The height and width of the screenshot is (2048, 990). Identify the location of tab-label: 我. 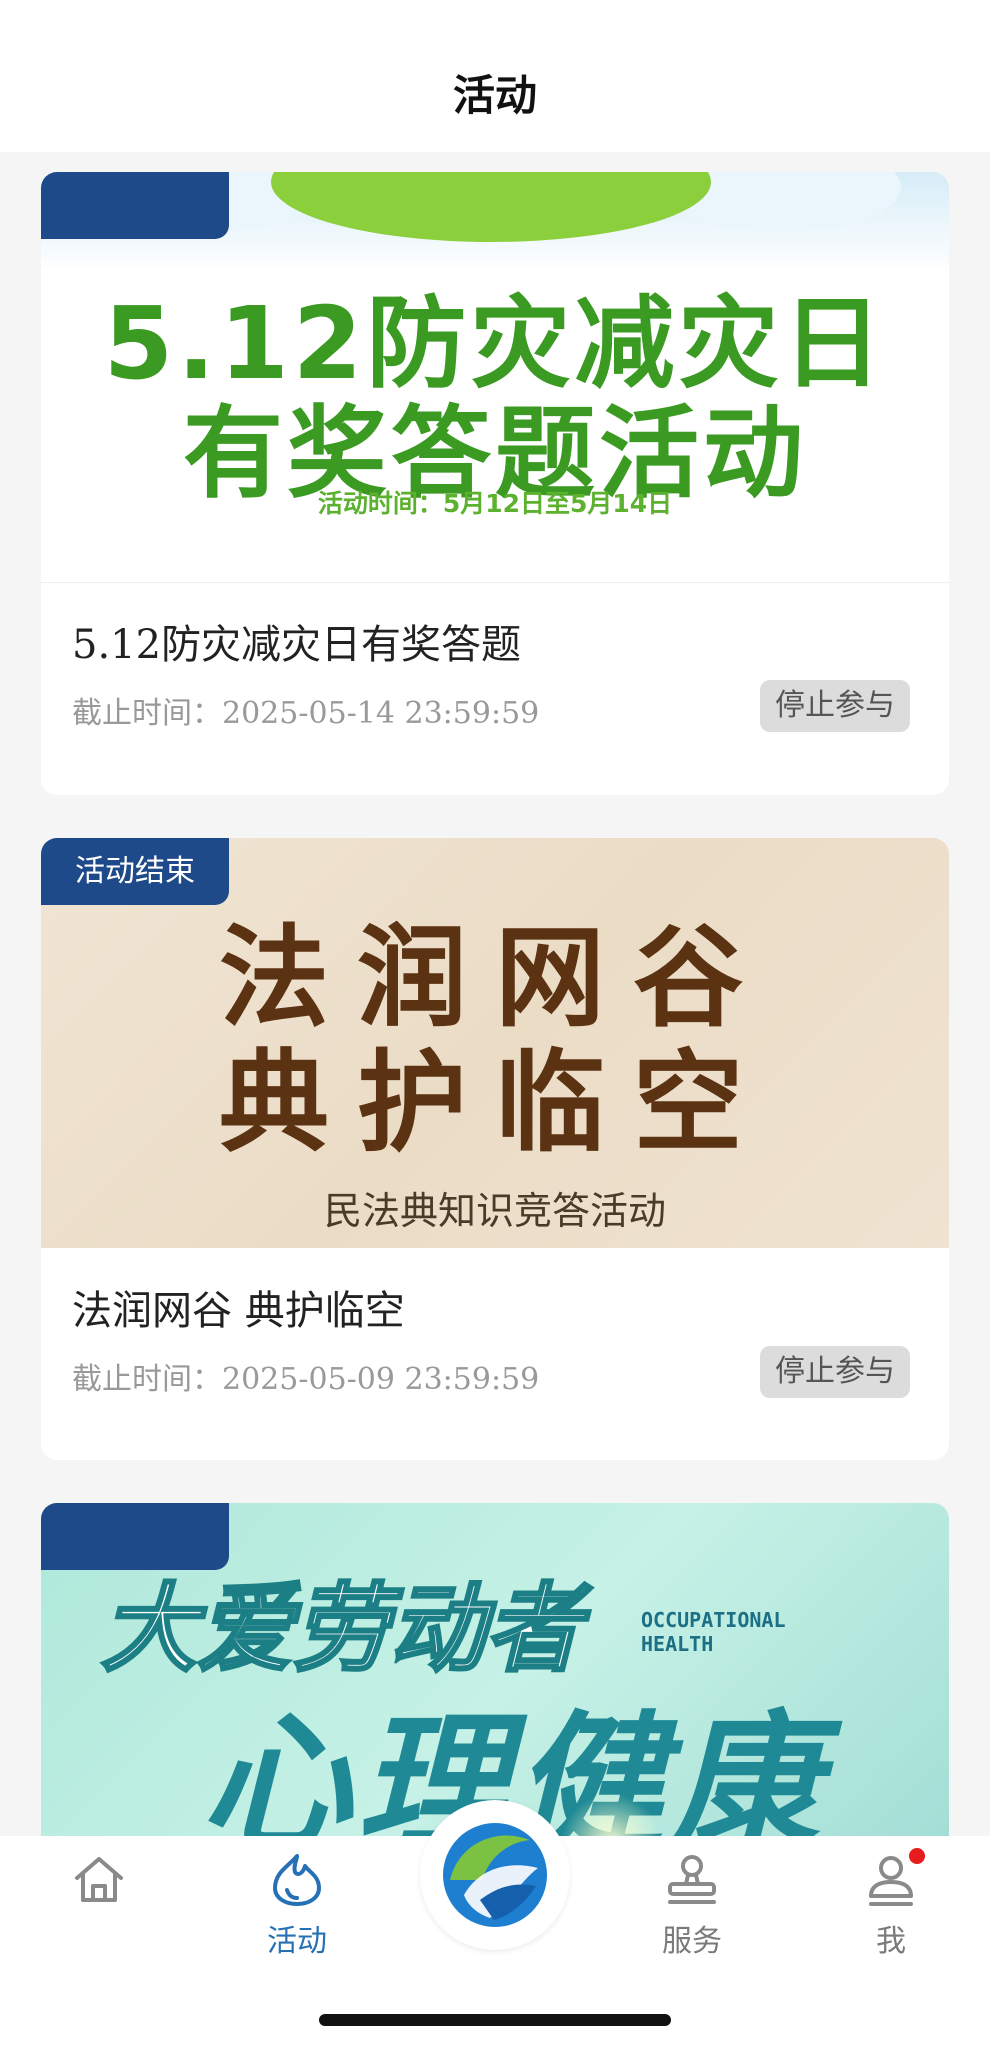
(891, 1941).